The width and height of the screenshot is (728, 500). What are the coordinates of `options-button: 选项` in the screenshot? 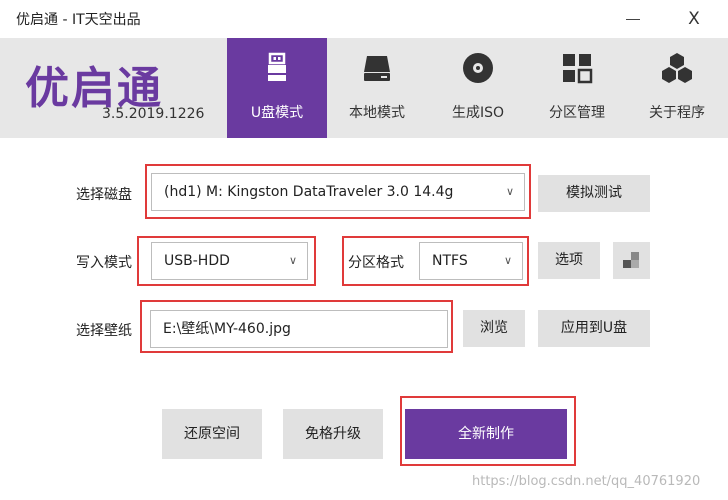 It's located at (569, 260).